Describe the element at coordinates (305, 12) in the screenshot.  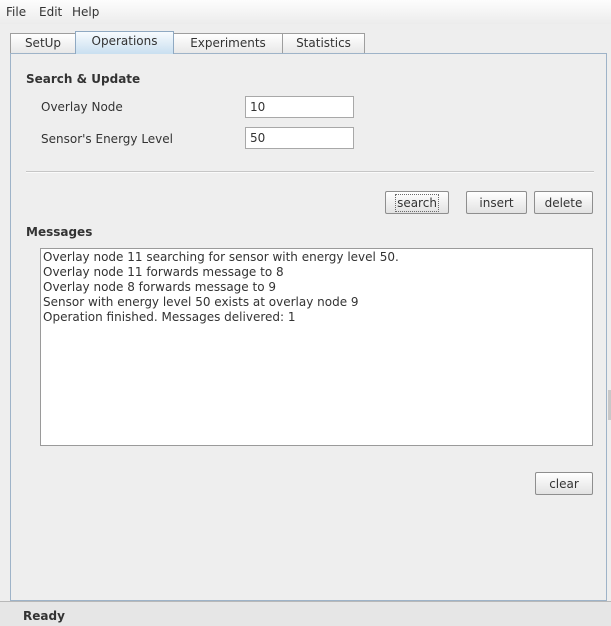
I see `menu-bar: File Edit Help` at that location.